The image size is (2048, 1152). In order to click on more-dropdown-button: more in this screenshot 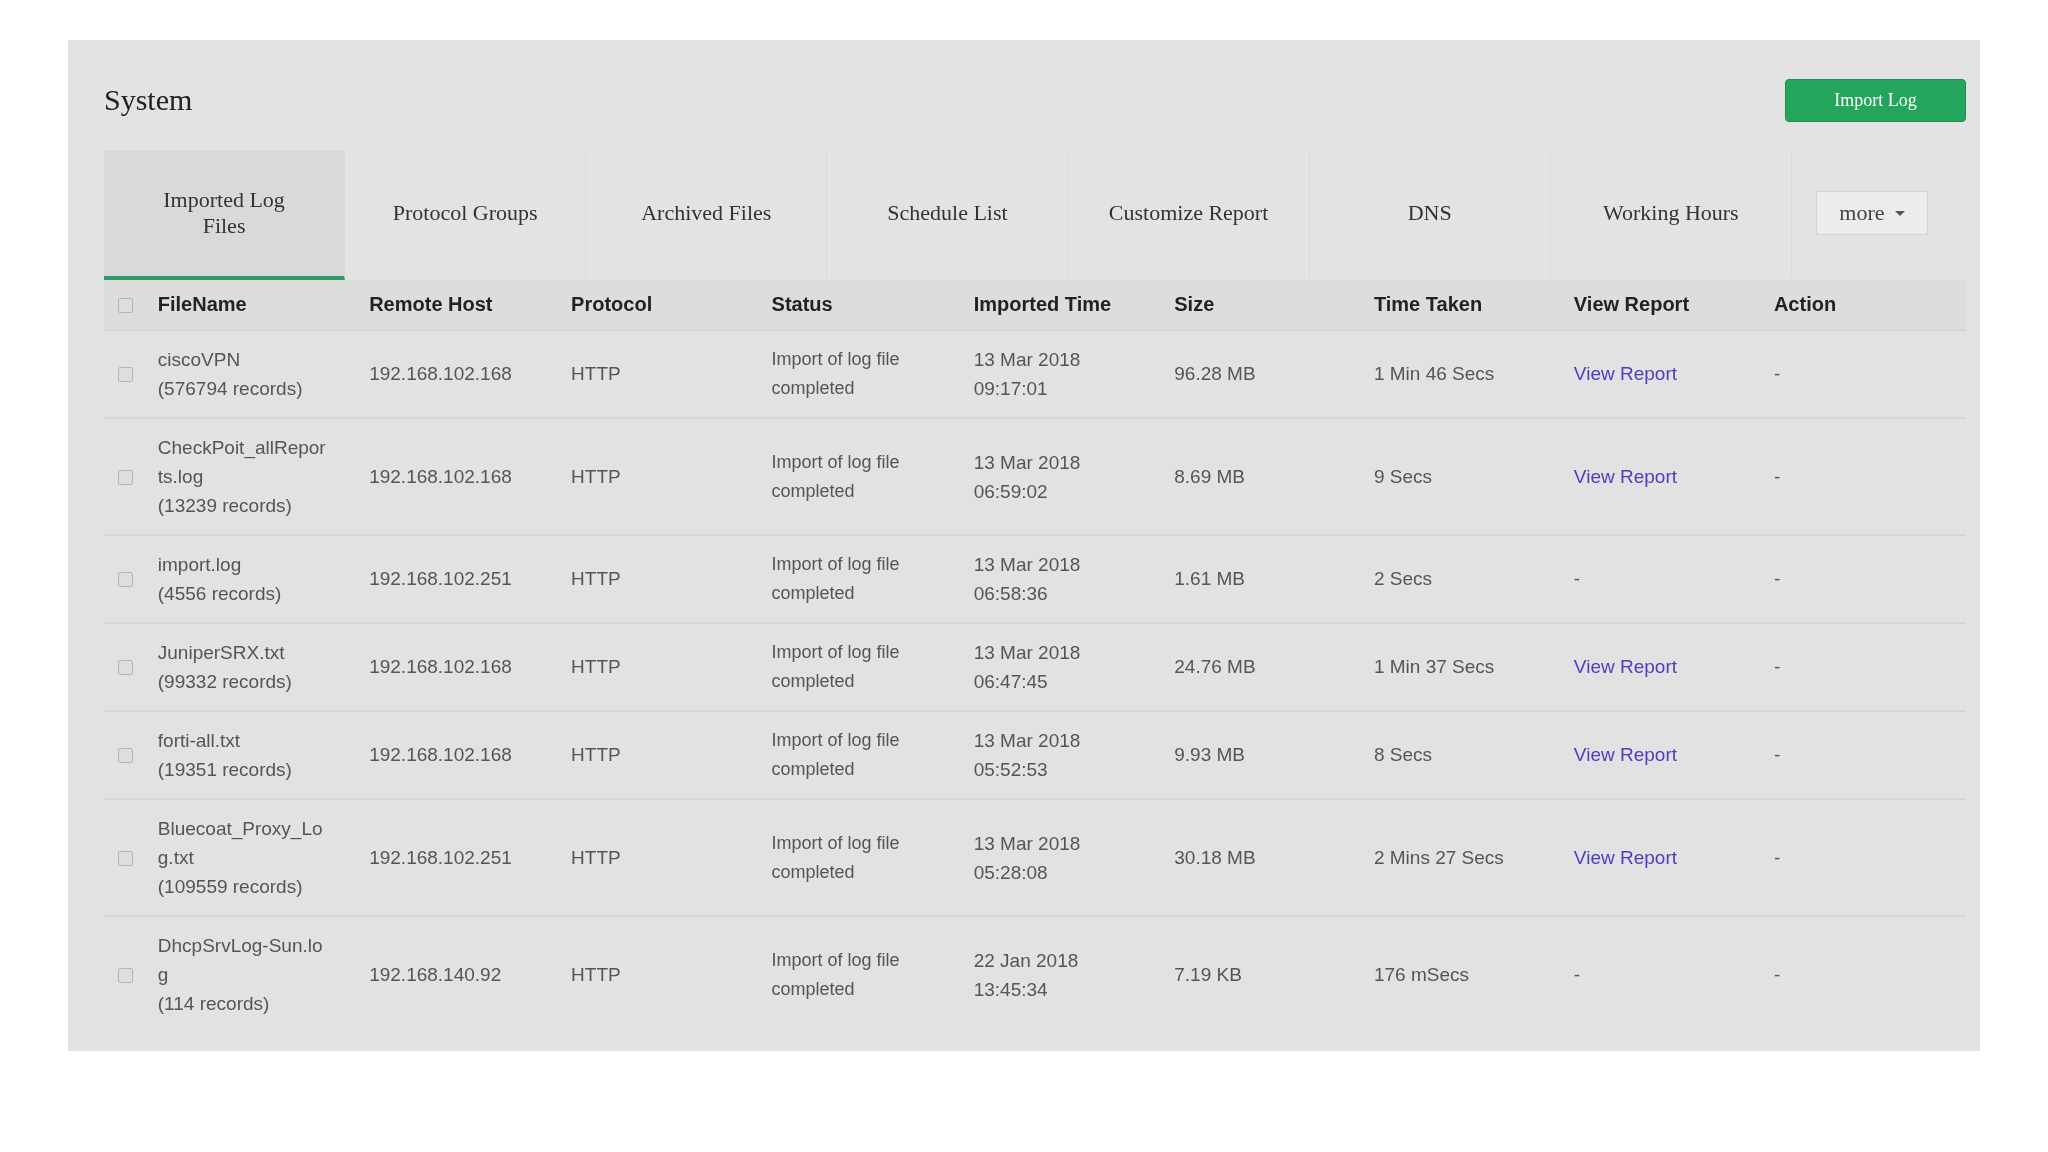, I will do `click(1872, 213)`.